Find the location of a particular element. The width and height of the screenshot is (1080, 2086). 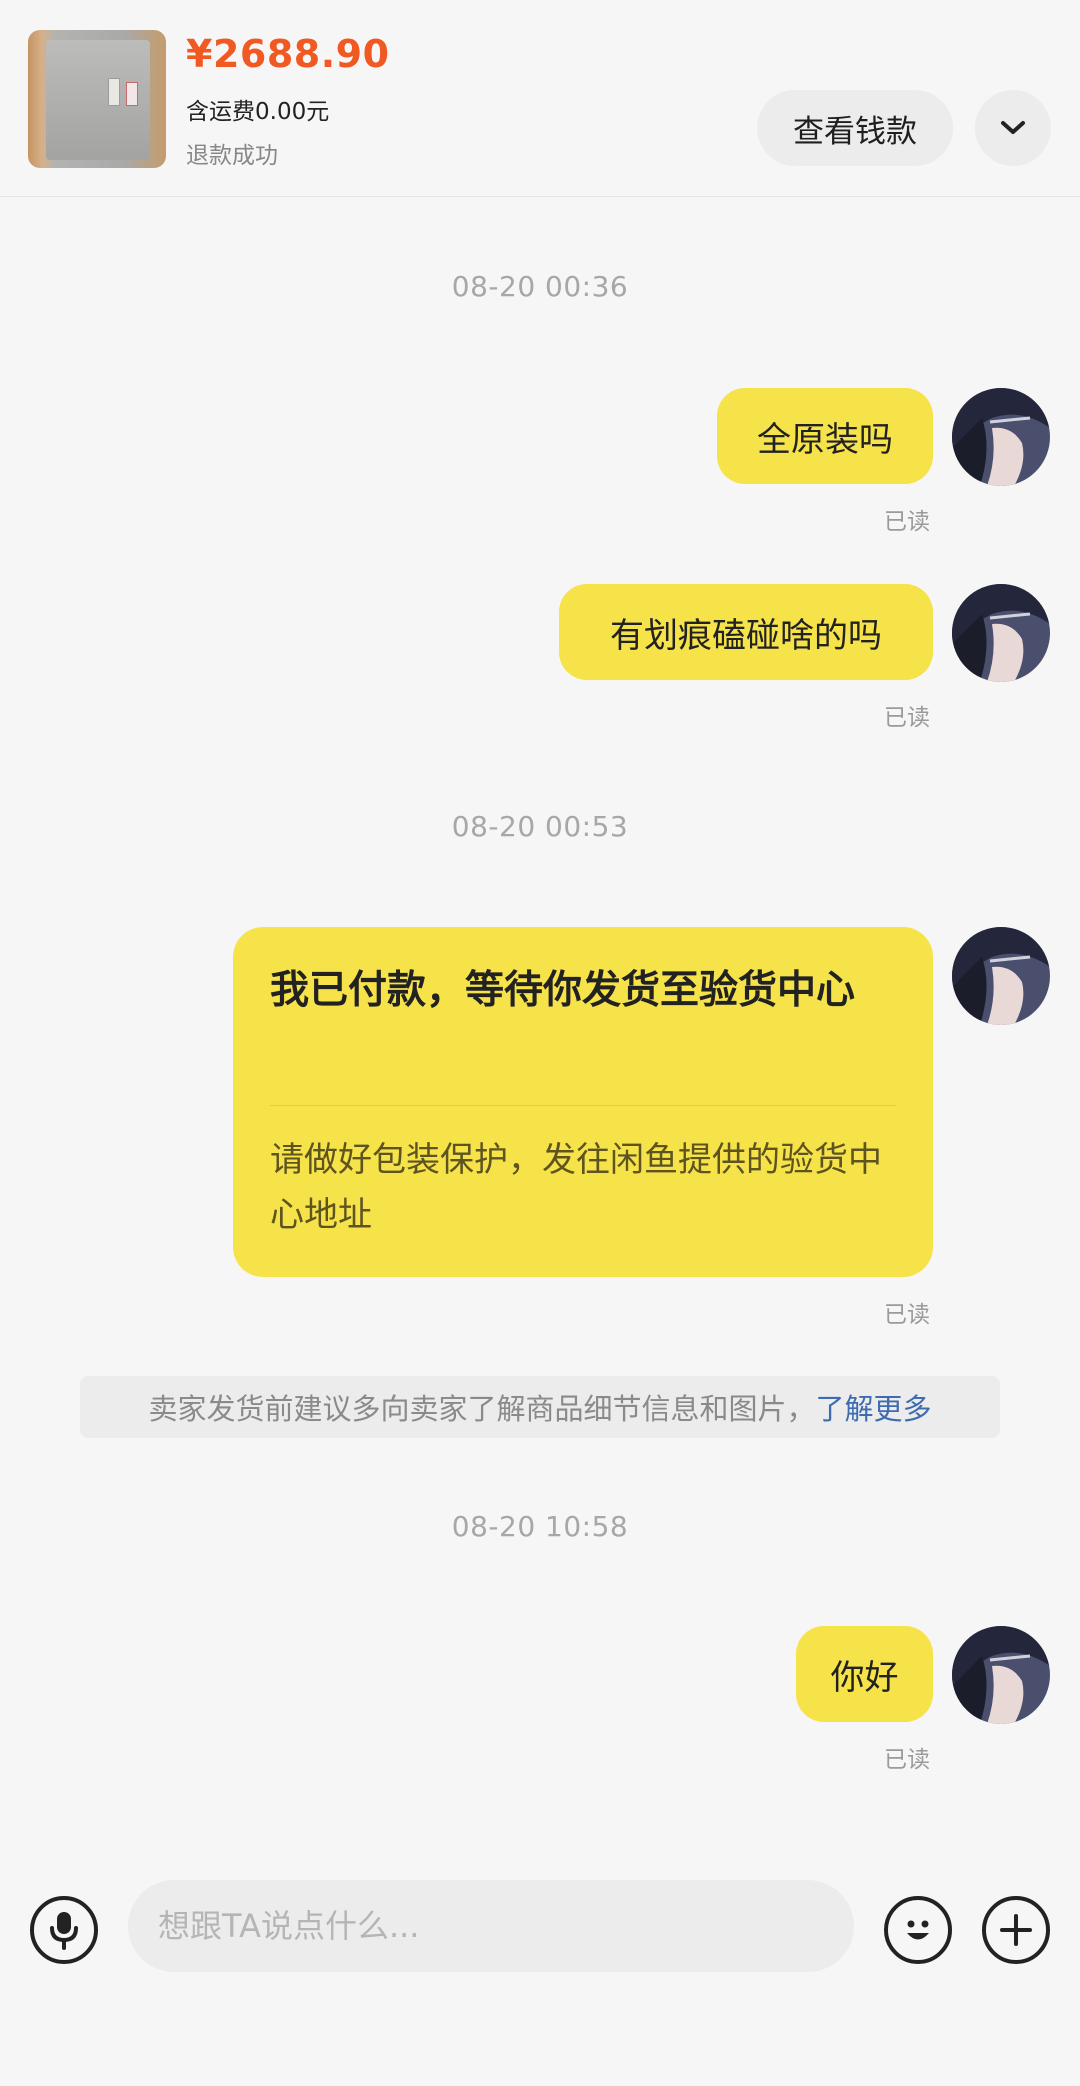

order-price: ¥2688.90 is located at coordinates (288, 54).